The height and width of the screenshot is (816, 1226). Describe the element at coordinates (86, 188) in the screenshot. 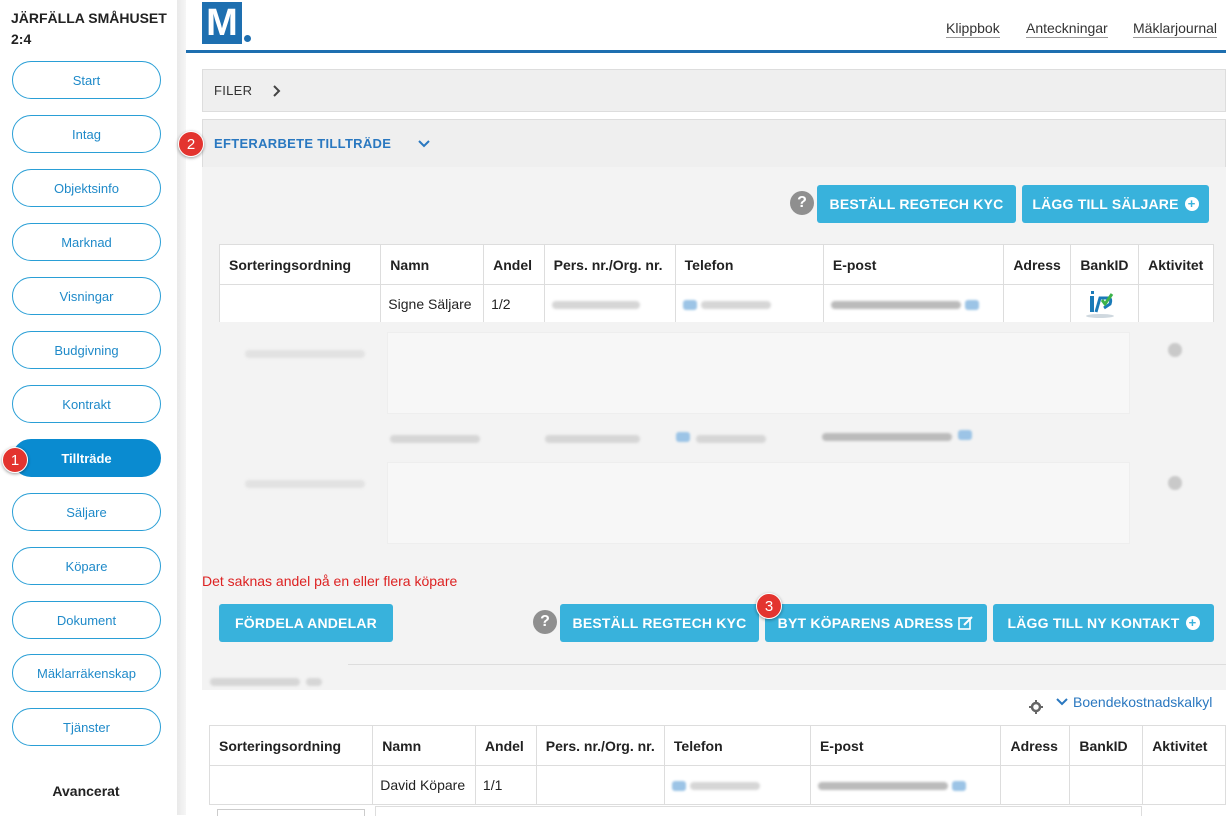

I see `nav-objektsinfo: Objektsinfo` at that location.